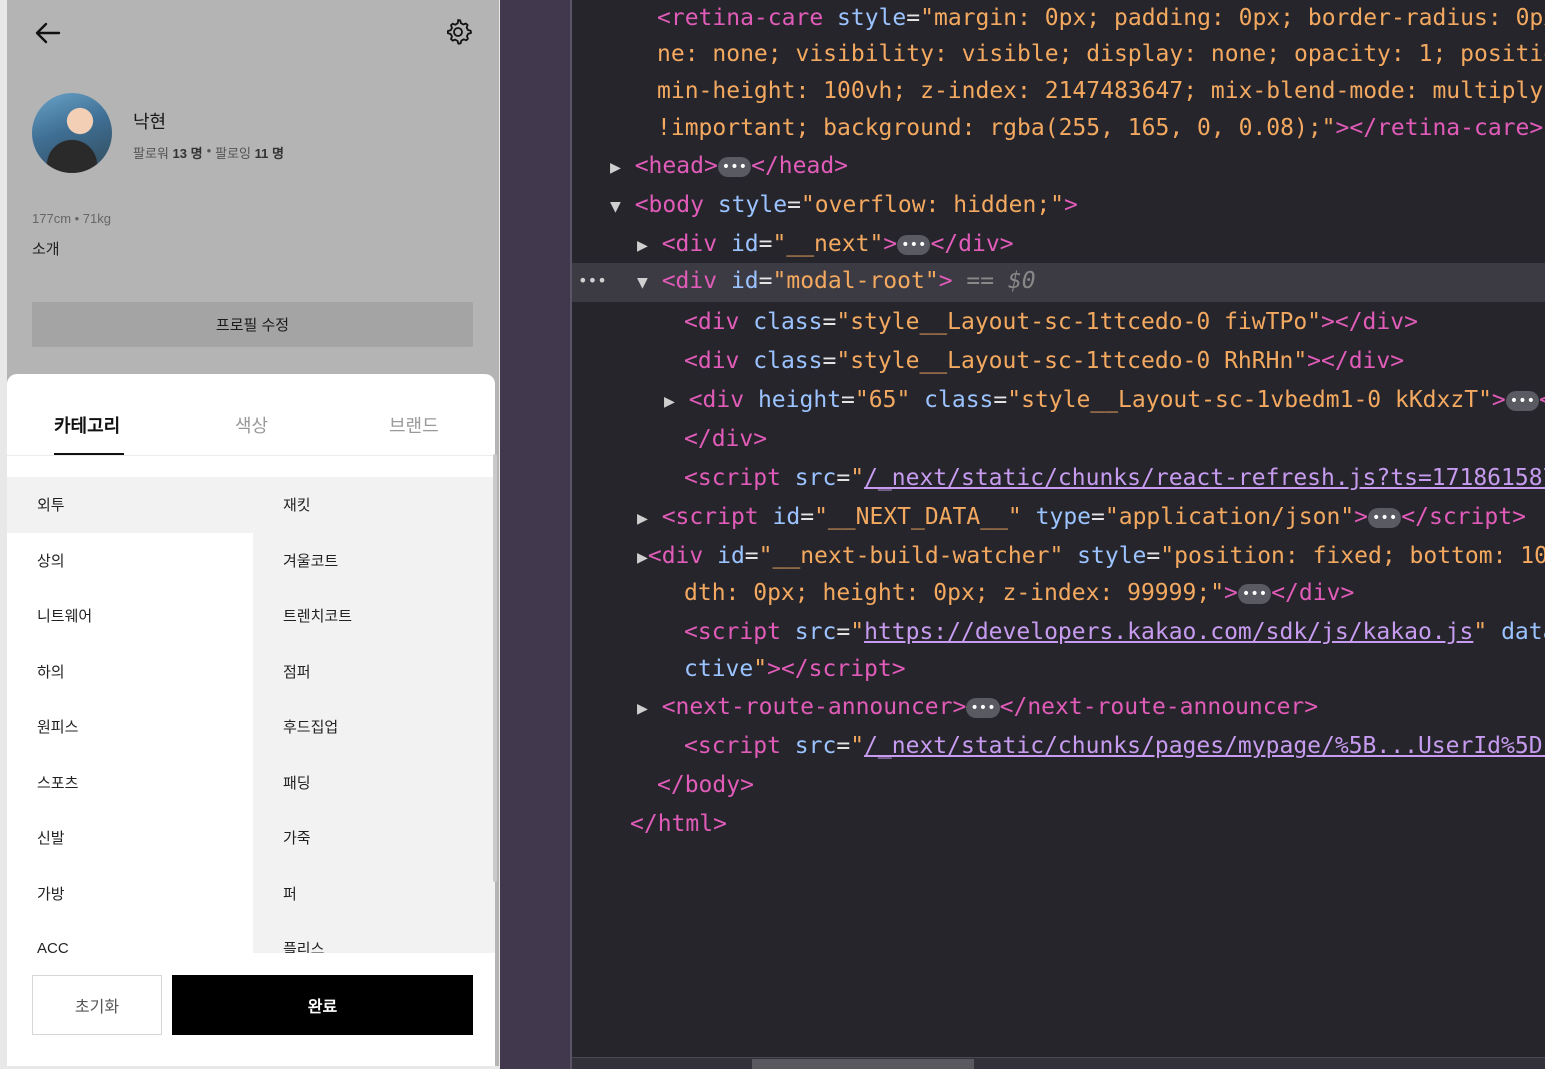  What do you see at coordinates (322, 1005) in the screenshot?
I see `done-button: 완료` at bounding box center [322, 1005].